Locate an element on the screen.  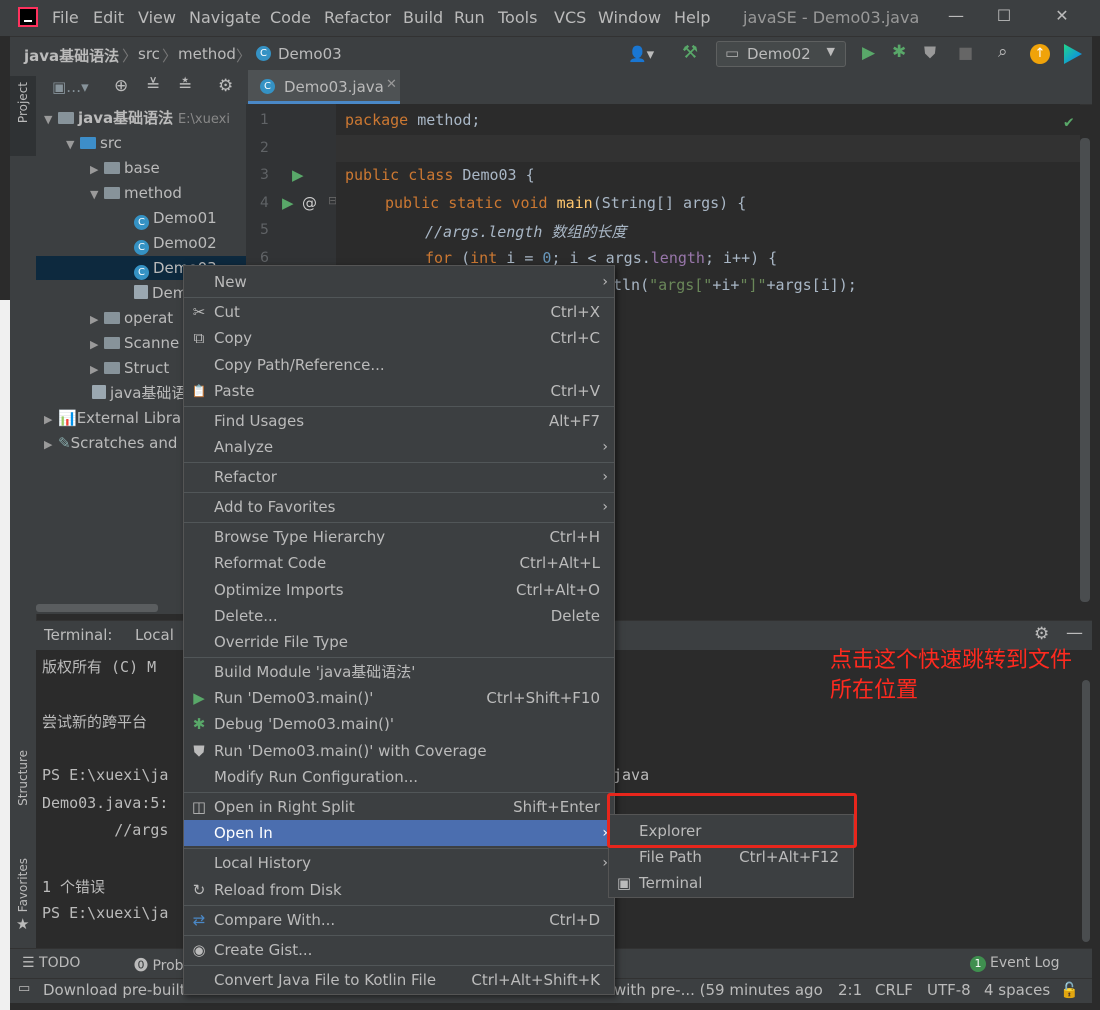
close-button: ✕ is located at coordinates (1062, 18).